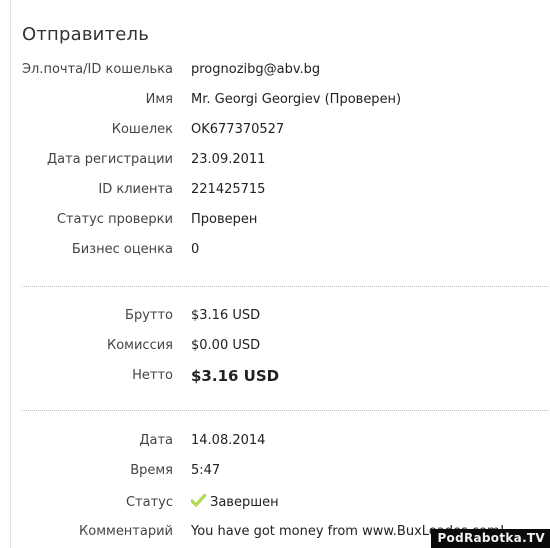  I want to click on time-value: 5:47, so click(206, 470).